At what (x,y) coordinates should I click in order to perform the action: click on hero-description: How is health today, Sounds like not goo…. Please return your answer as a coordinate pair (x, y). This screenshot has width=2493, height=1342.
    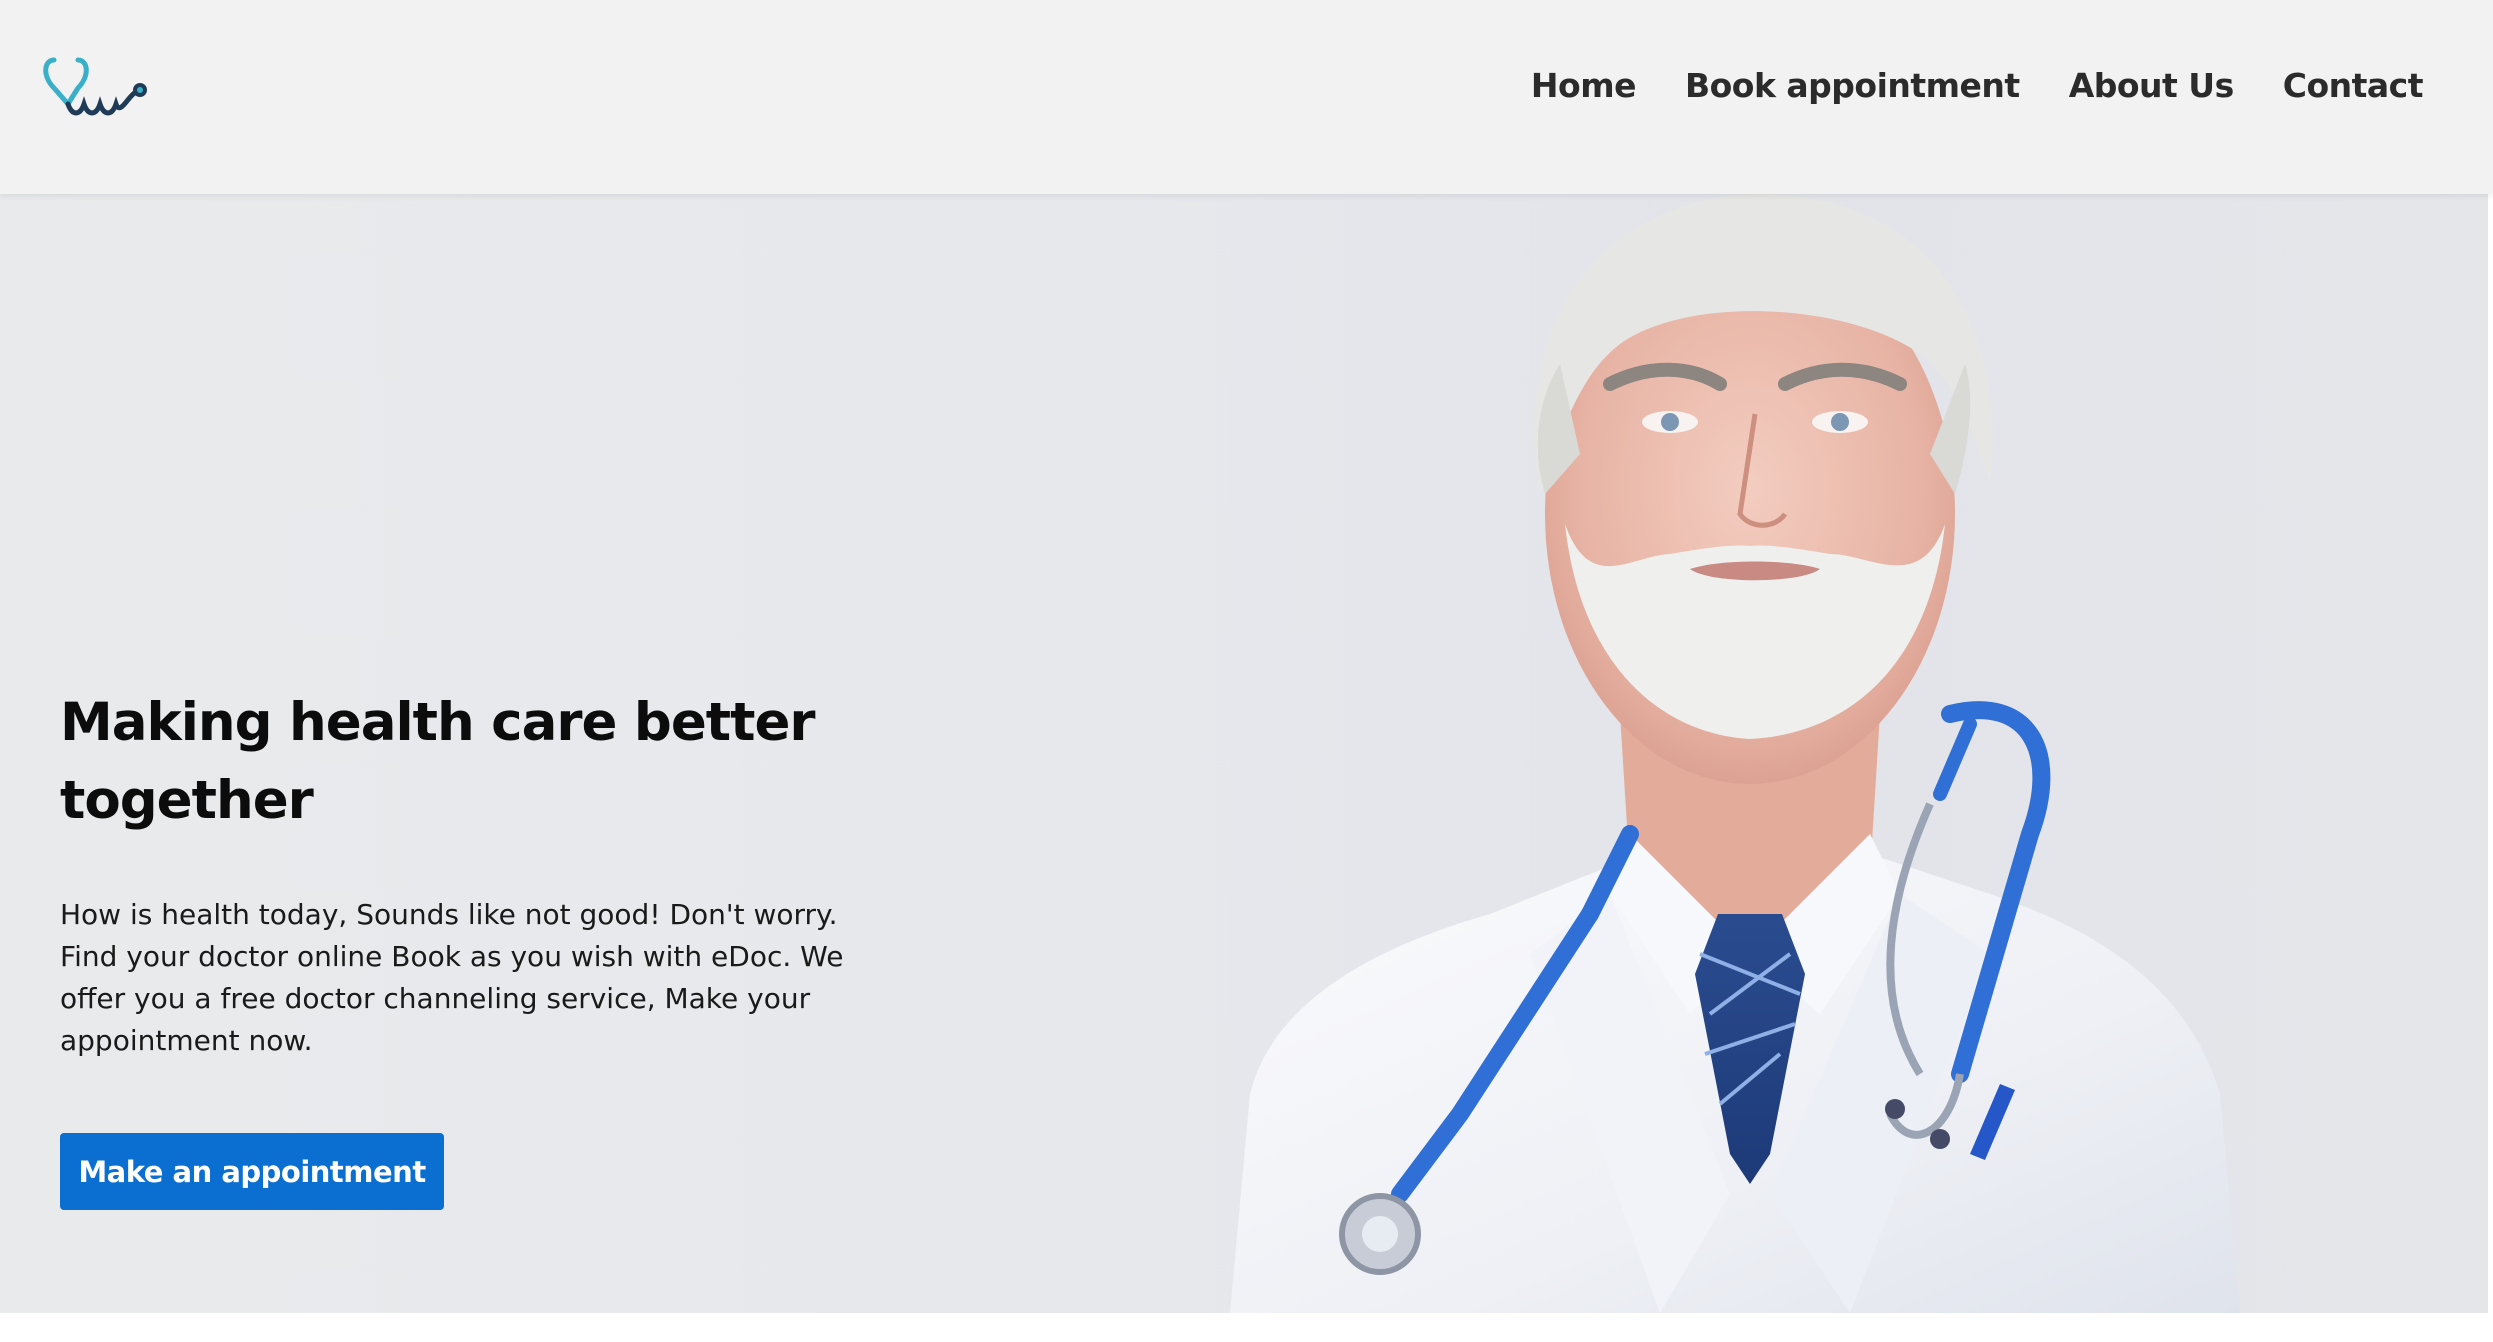
    Looking at the image, I should click on (452, 977).